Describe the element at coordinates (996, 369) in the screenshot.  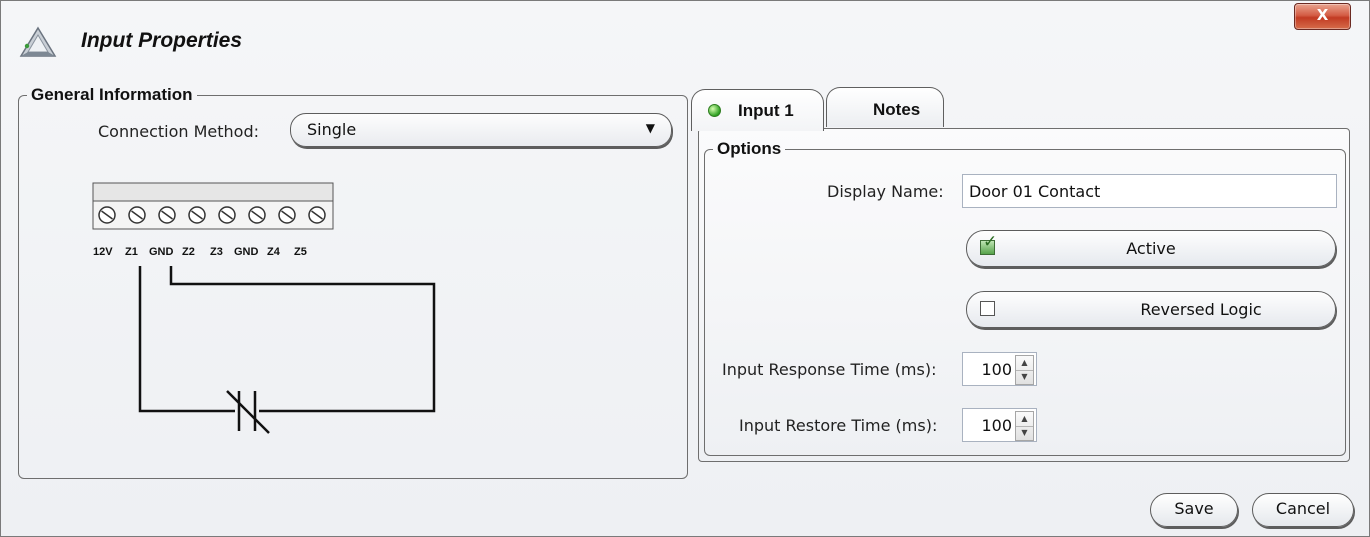
I see `input-response-time-value: 100` at that location.